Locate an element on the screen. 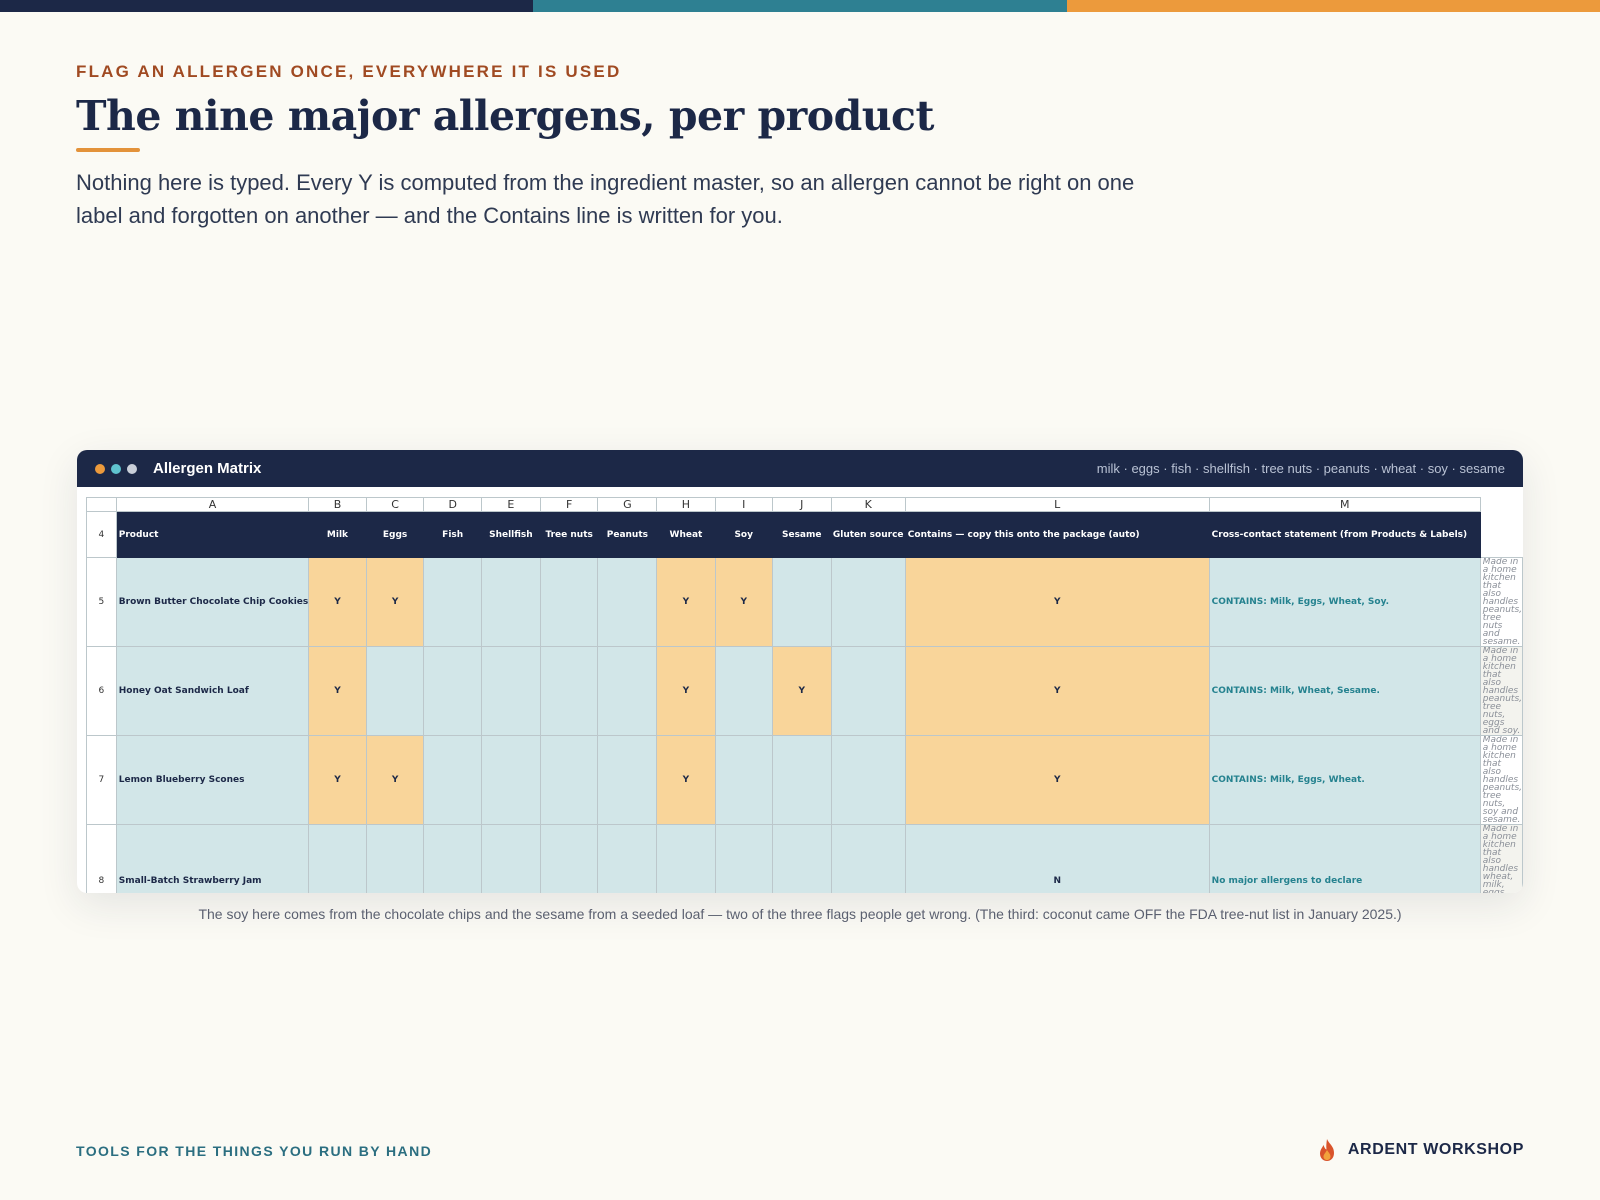 This screenshot has height=1200, width=1600. row-number: 4 is located at coordinates (101, 534).